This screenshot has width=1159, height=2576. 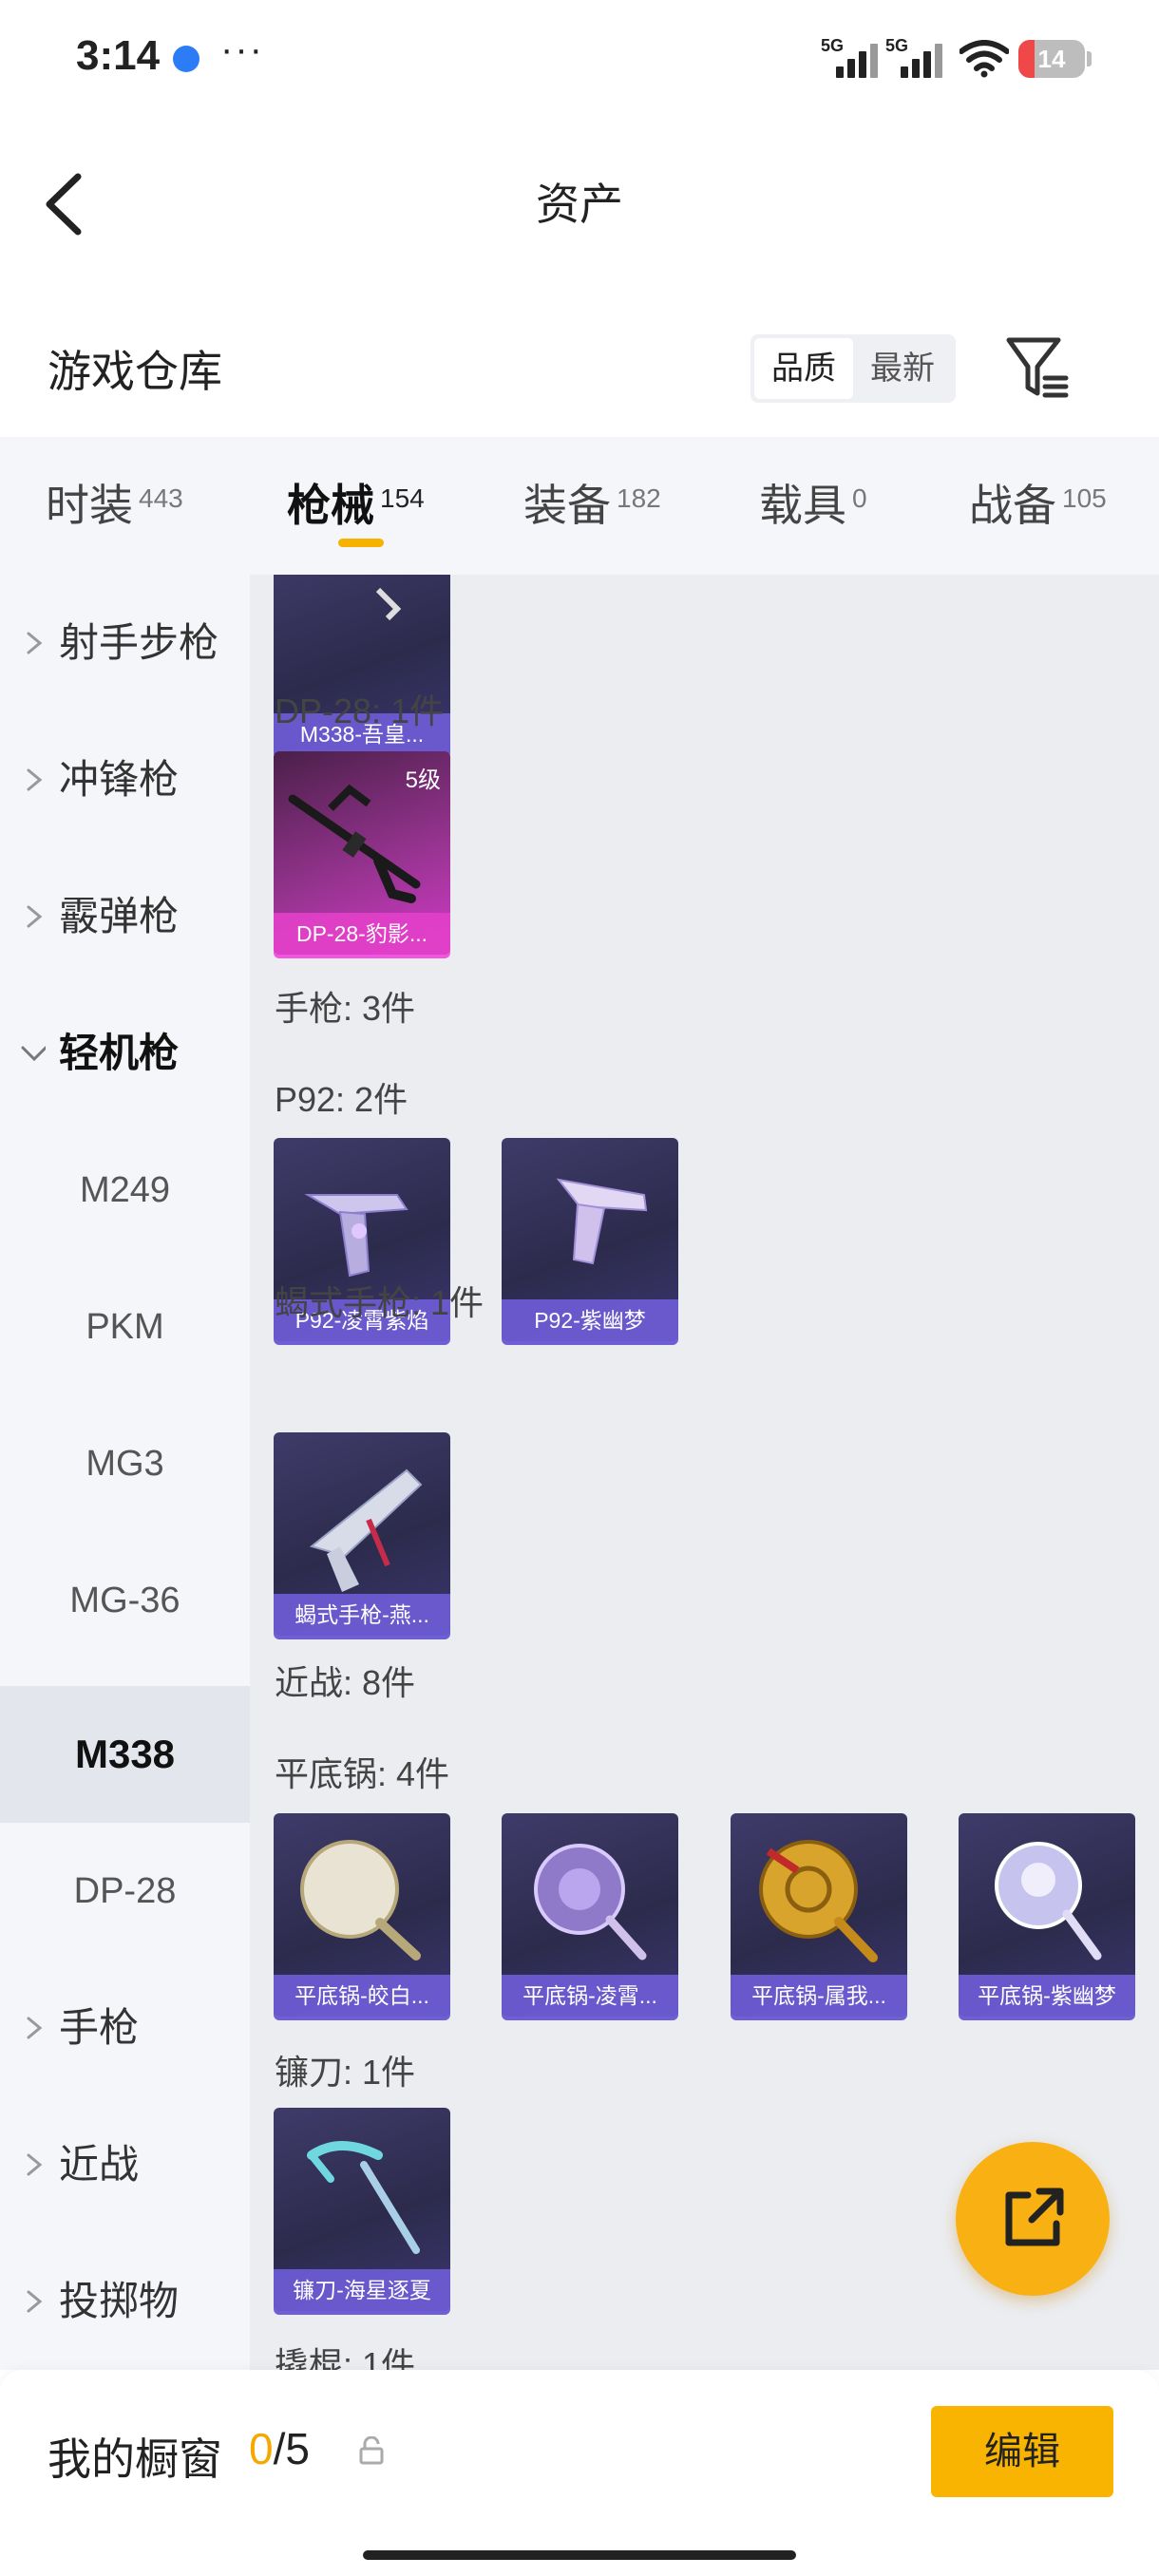 What do you see at coordinates (125, 643) in the screenshot?
I see `sidebar-item-marksman-rifle: 射手步枪` at bounding box center [125, 643].